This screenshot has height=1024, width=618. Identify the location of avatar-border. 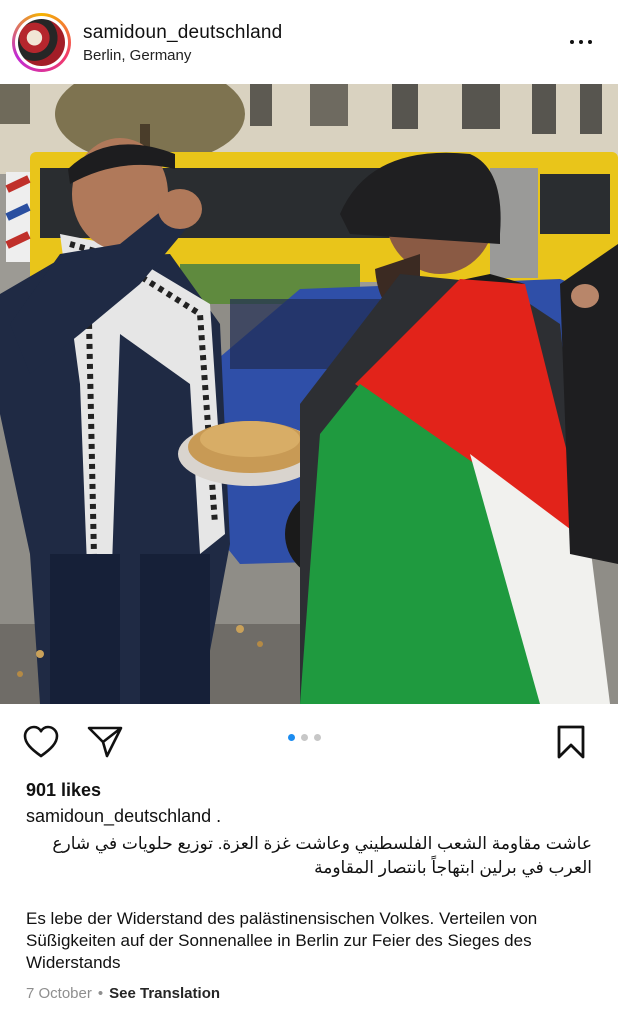
(41, 42).